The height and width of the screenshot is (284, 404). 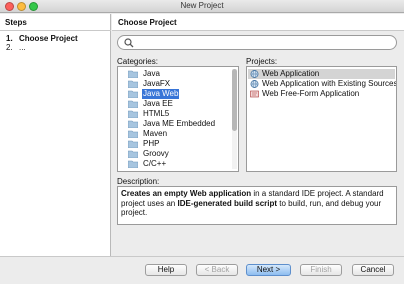 I want to click on category-label: Java, so click(x=151, y=73).